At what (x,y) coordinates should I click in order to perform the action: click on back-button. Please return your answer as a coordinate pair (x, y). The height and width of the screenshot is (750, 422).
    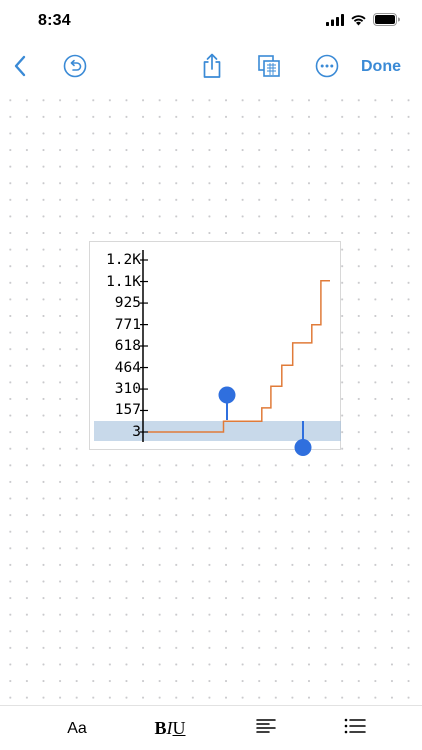
    Looking at the image, I should click on (20, 68).